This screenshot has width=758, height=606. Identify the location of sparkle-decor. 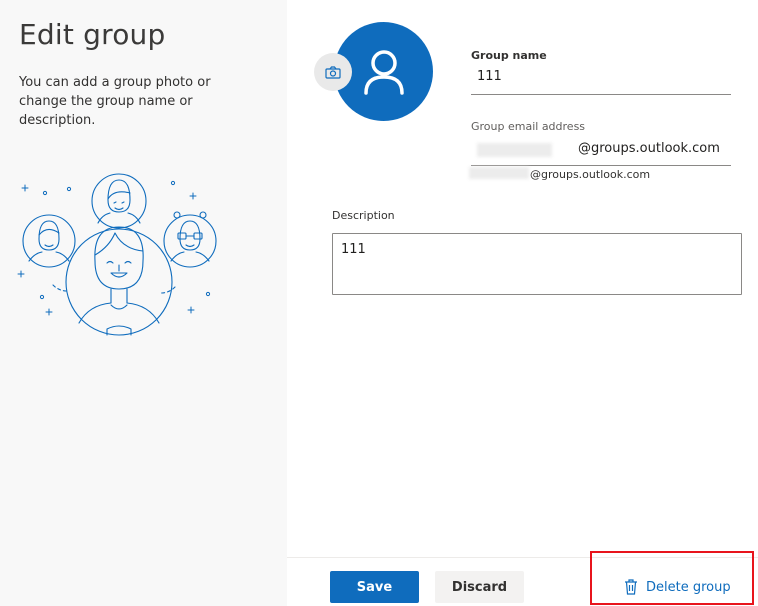
(114, 248).